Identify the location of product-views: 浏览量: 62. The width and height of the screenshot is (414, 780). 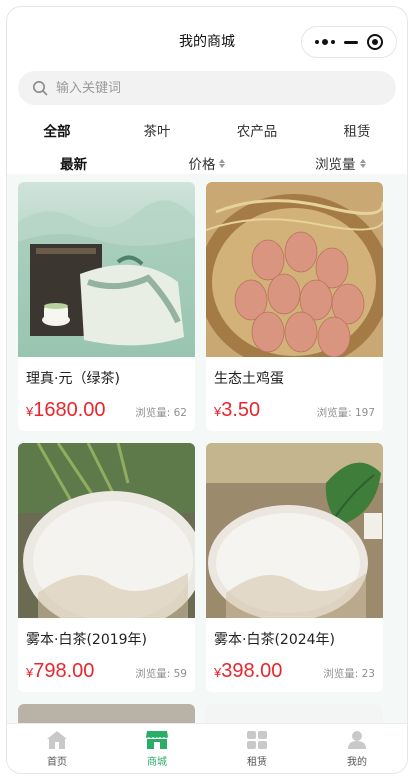
(161, 413).